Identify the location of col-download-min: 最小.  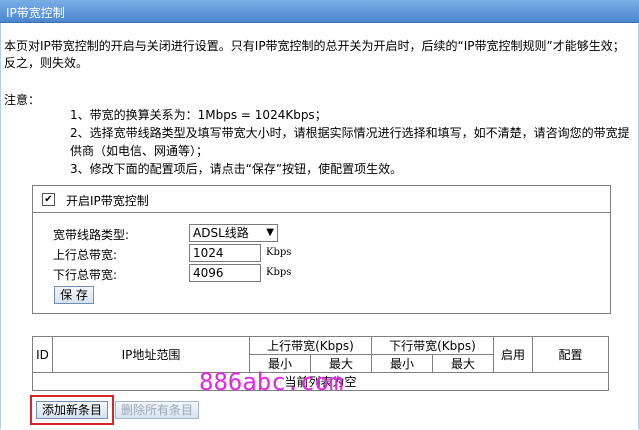
(402, 363).